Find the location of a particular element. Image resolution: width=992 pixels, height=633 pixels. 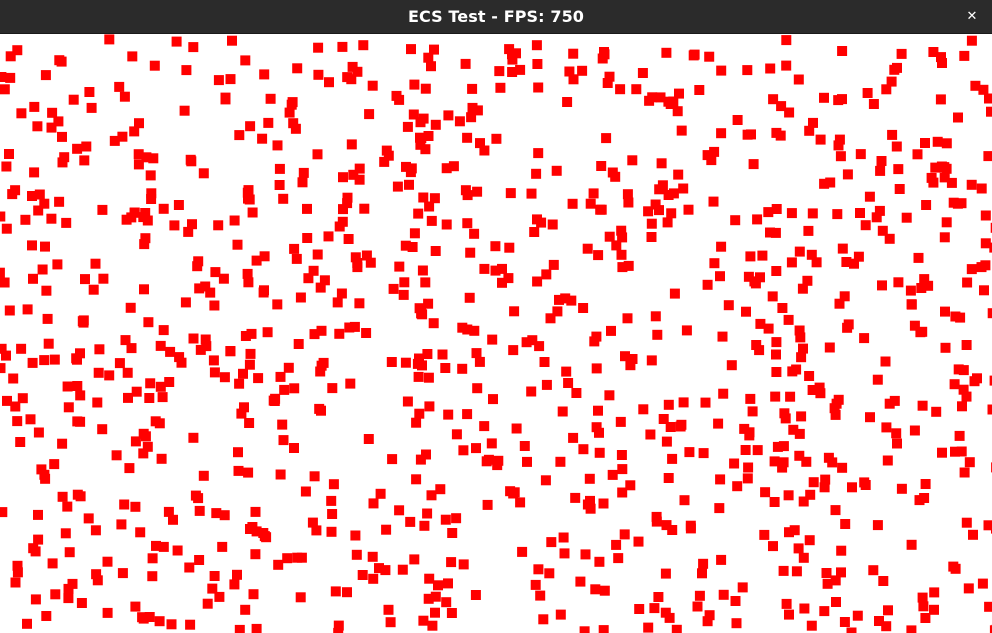

close-button: ✕ is located at coordinates (972, 17).